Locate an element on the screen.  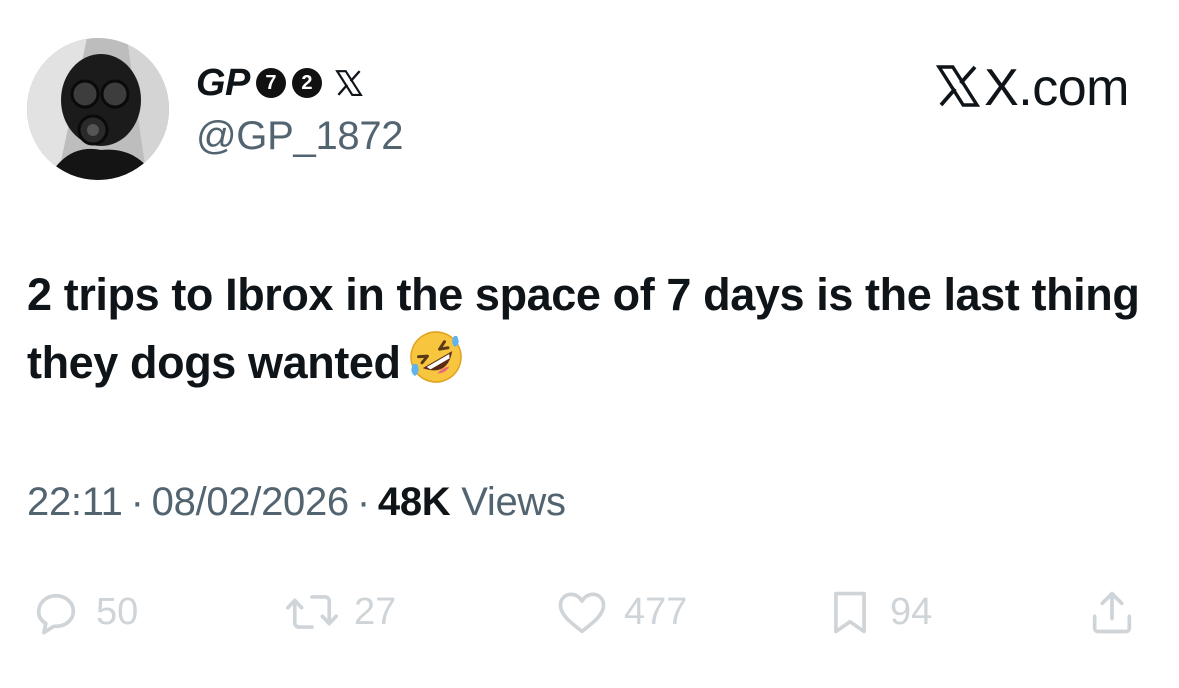
reply-count: 50 is located at coordinates (117, 611).